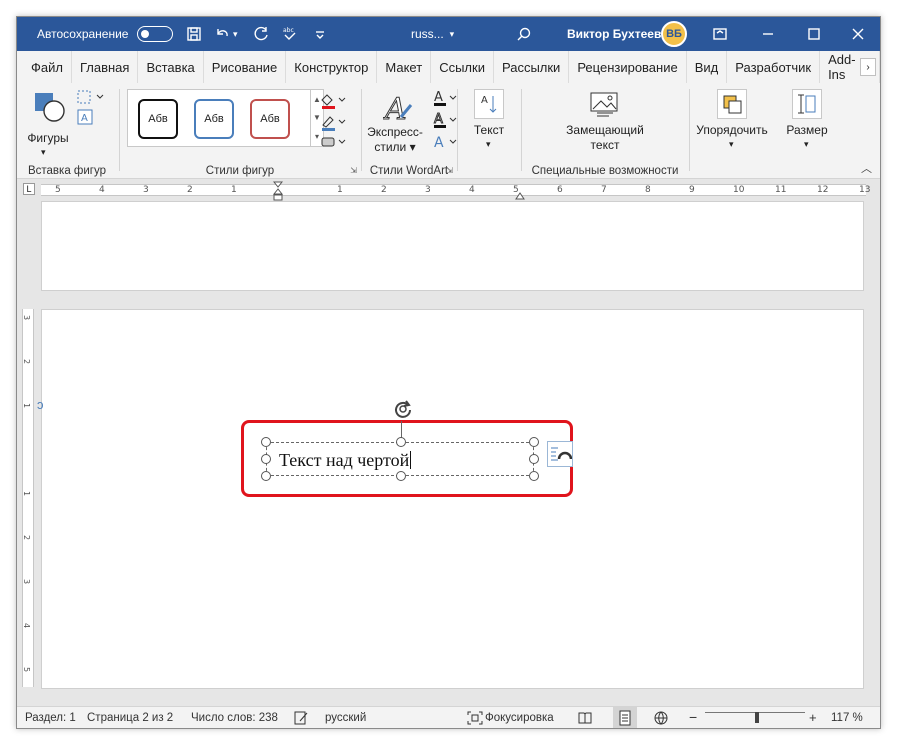 This screenshot has height=745, width=897. I want to click on tab-mailings: Рассылки, so click(532, 67).